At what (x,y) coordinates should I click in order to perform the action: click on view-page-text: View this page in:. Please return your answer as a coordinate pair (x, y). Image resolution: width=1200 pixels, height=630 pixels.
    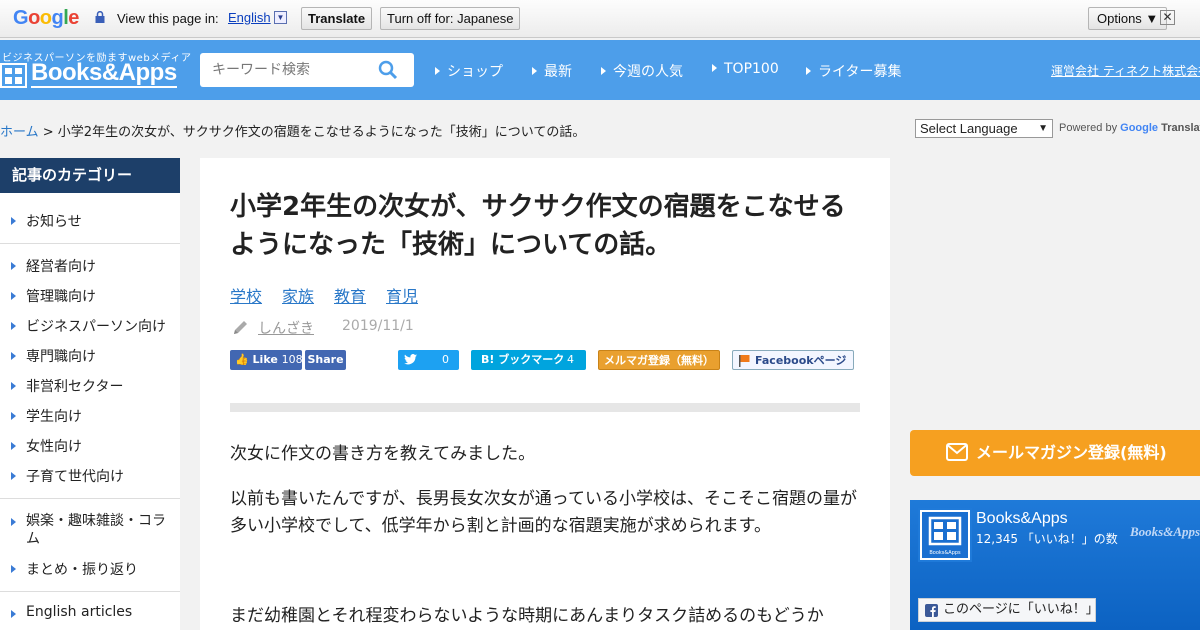
    Looking at the image, I should click on (168, 18).